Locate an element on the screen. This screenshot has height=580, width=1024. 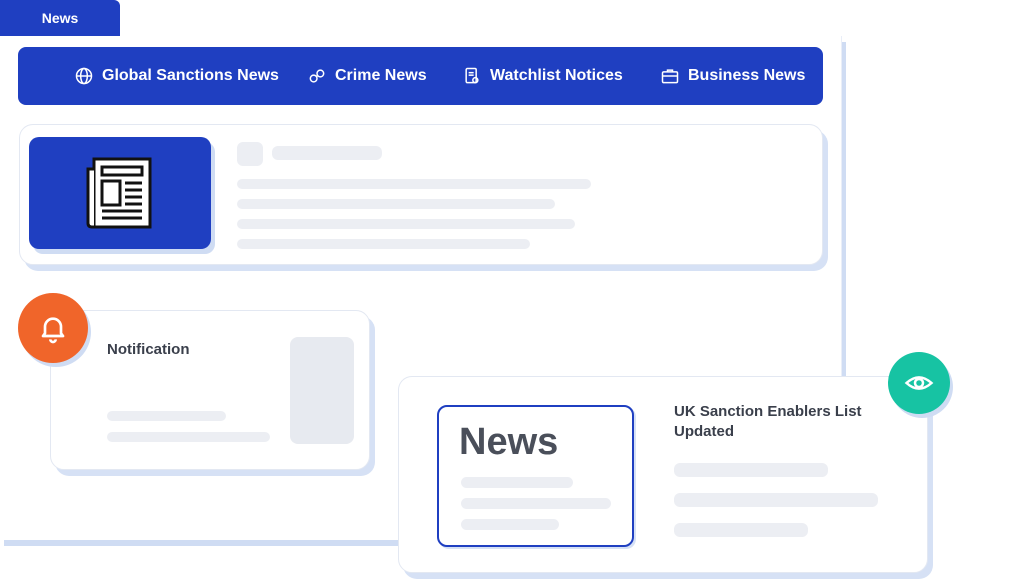
notification-title: Notification is located at coordinates (148, 349).